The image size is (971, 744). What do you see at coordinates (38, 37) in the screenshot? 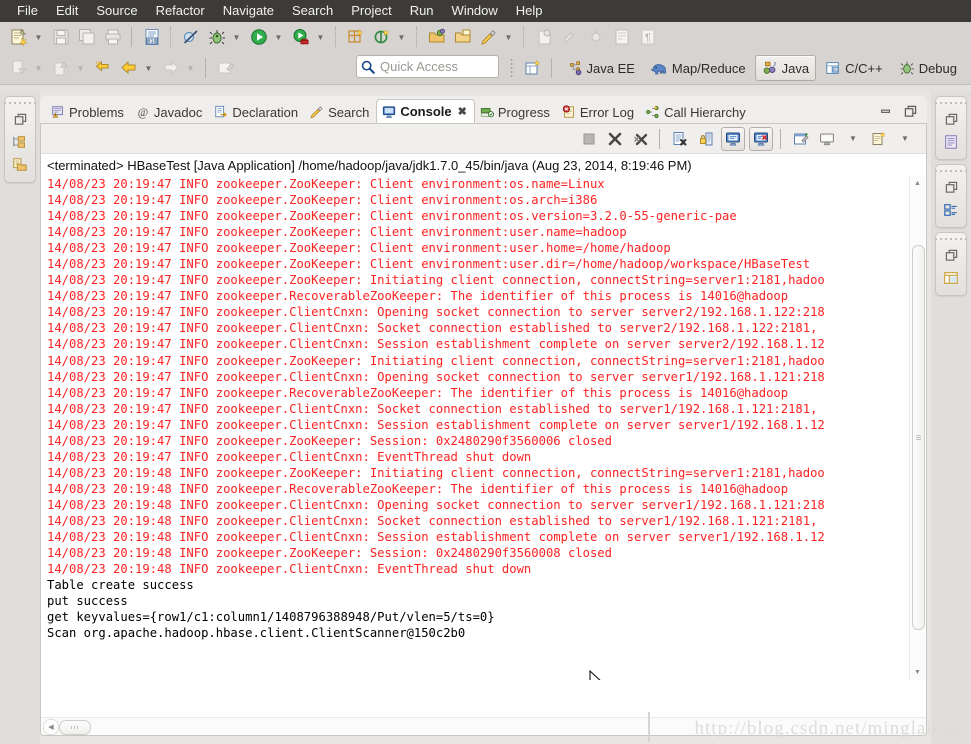
I see `new-wizard-dropdown-arrow: ▼` at bounding box center [38, 37].